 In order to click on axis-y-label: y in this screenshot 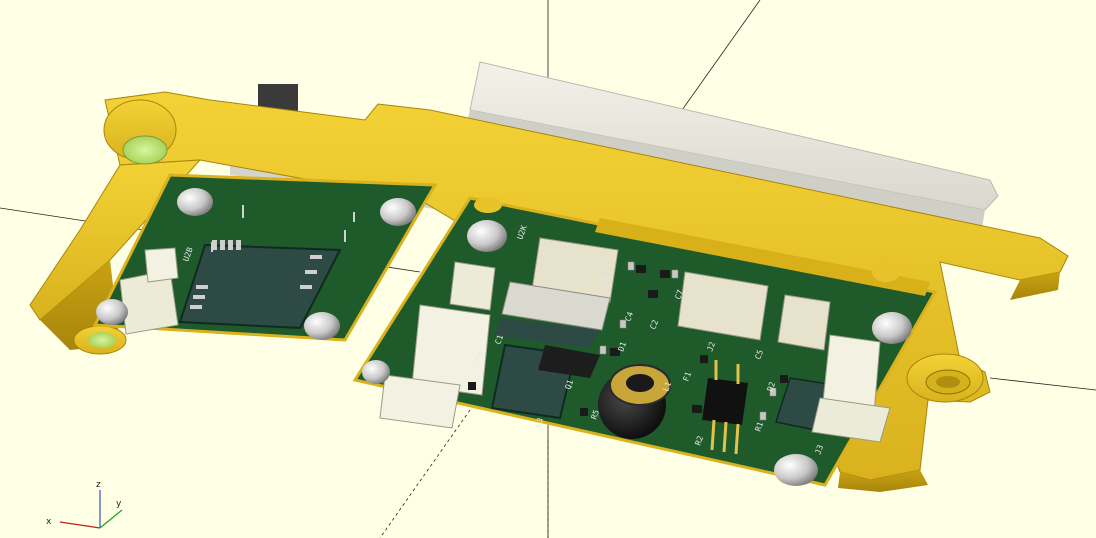, I will do `click(119, 504)`.